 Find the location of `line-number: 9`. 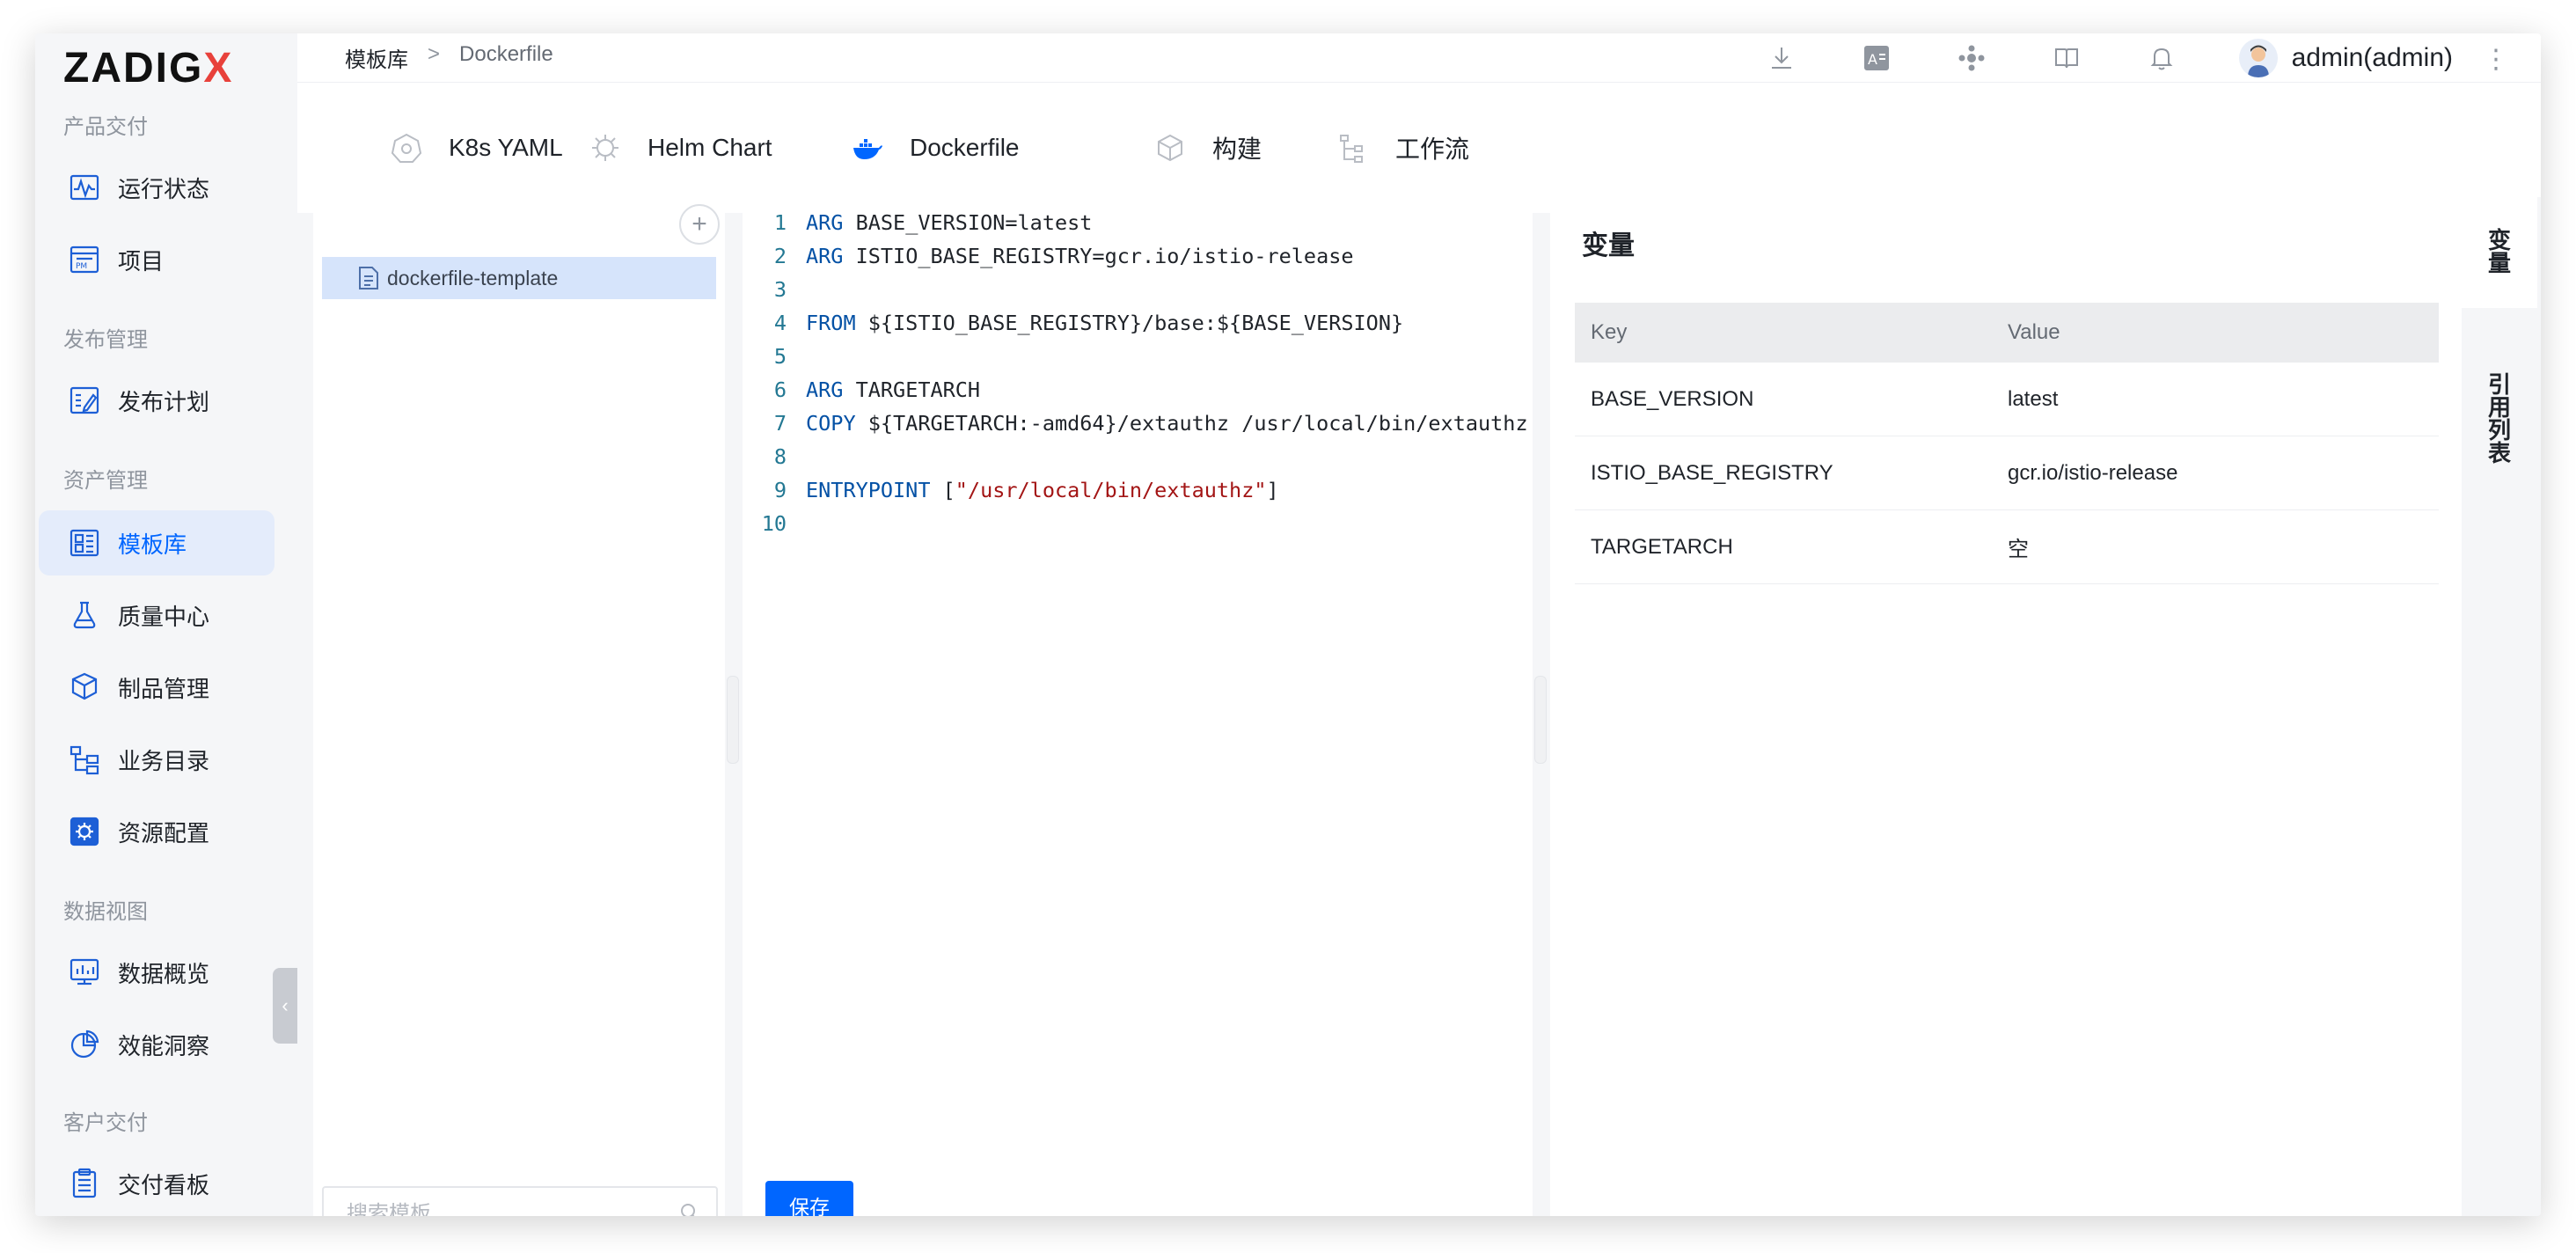

line-number: 9 is located at coordinates (780, 490).